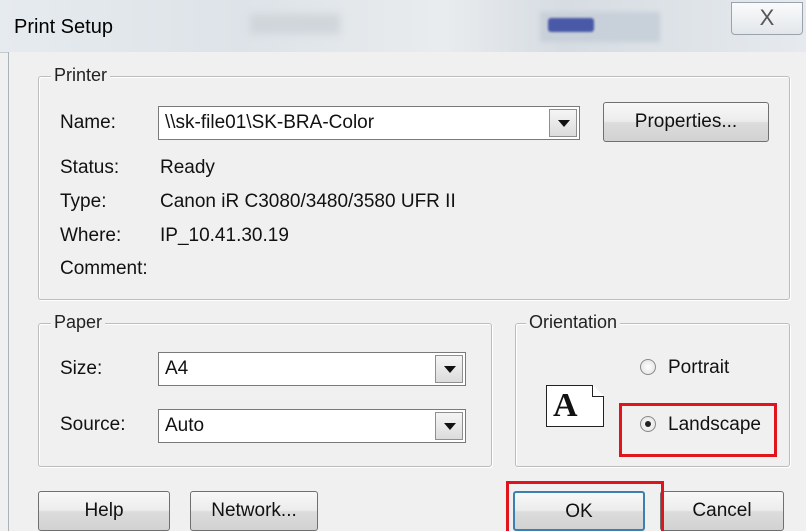 This screenshot has width=806, height=531. What do you see at coordinates (93, 424) in the screenshot?
I see `source-label: Source:` at bounding box center [93, 424].